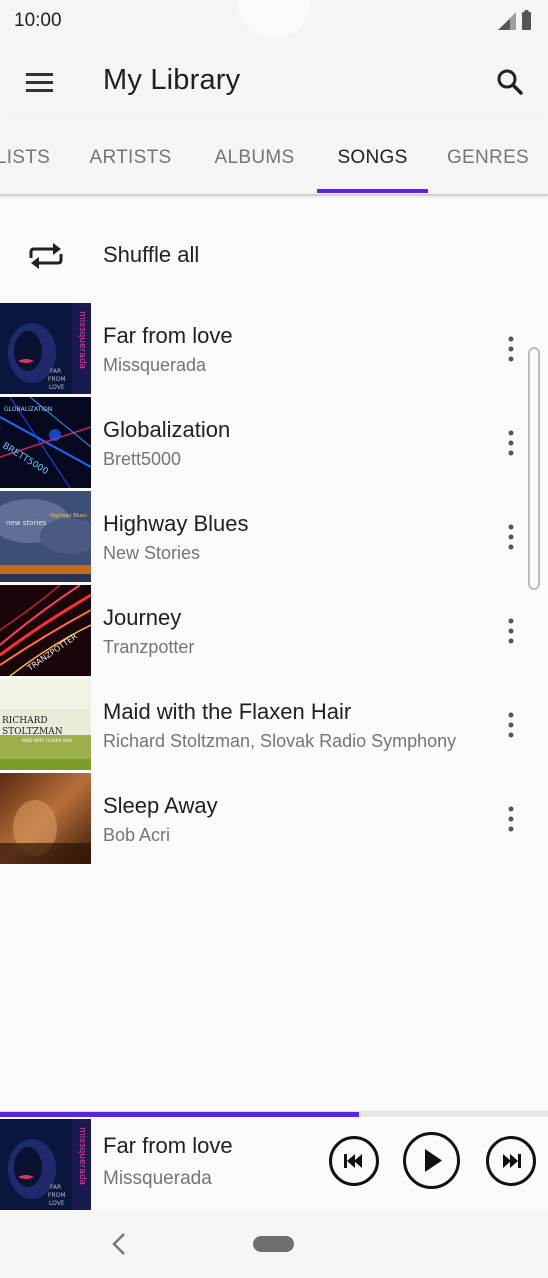  I want to click on back-icon, so click(119, 1244).